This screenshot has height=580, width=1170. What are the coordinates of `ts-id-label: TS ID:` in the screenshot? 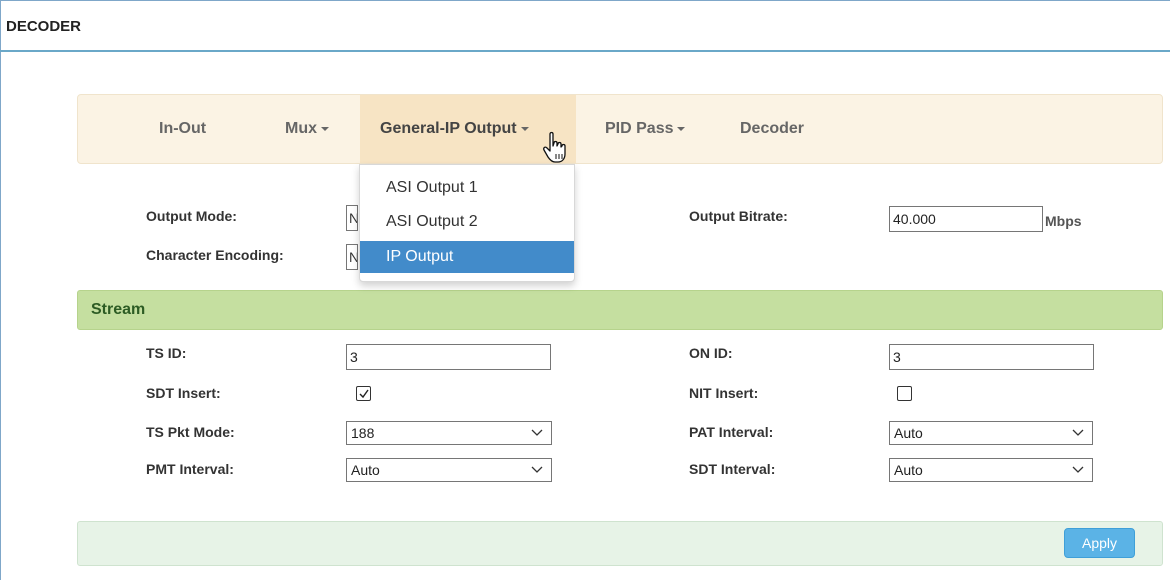 It's located at (166, 353).